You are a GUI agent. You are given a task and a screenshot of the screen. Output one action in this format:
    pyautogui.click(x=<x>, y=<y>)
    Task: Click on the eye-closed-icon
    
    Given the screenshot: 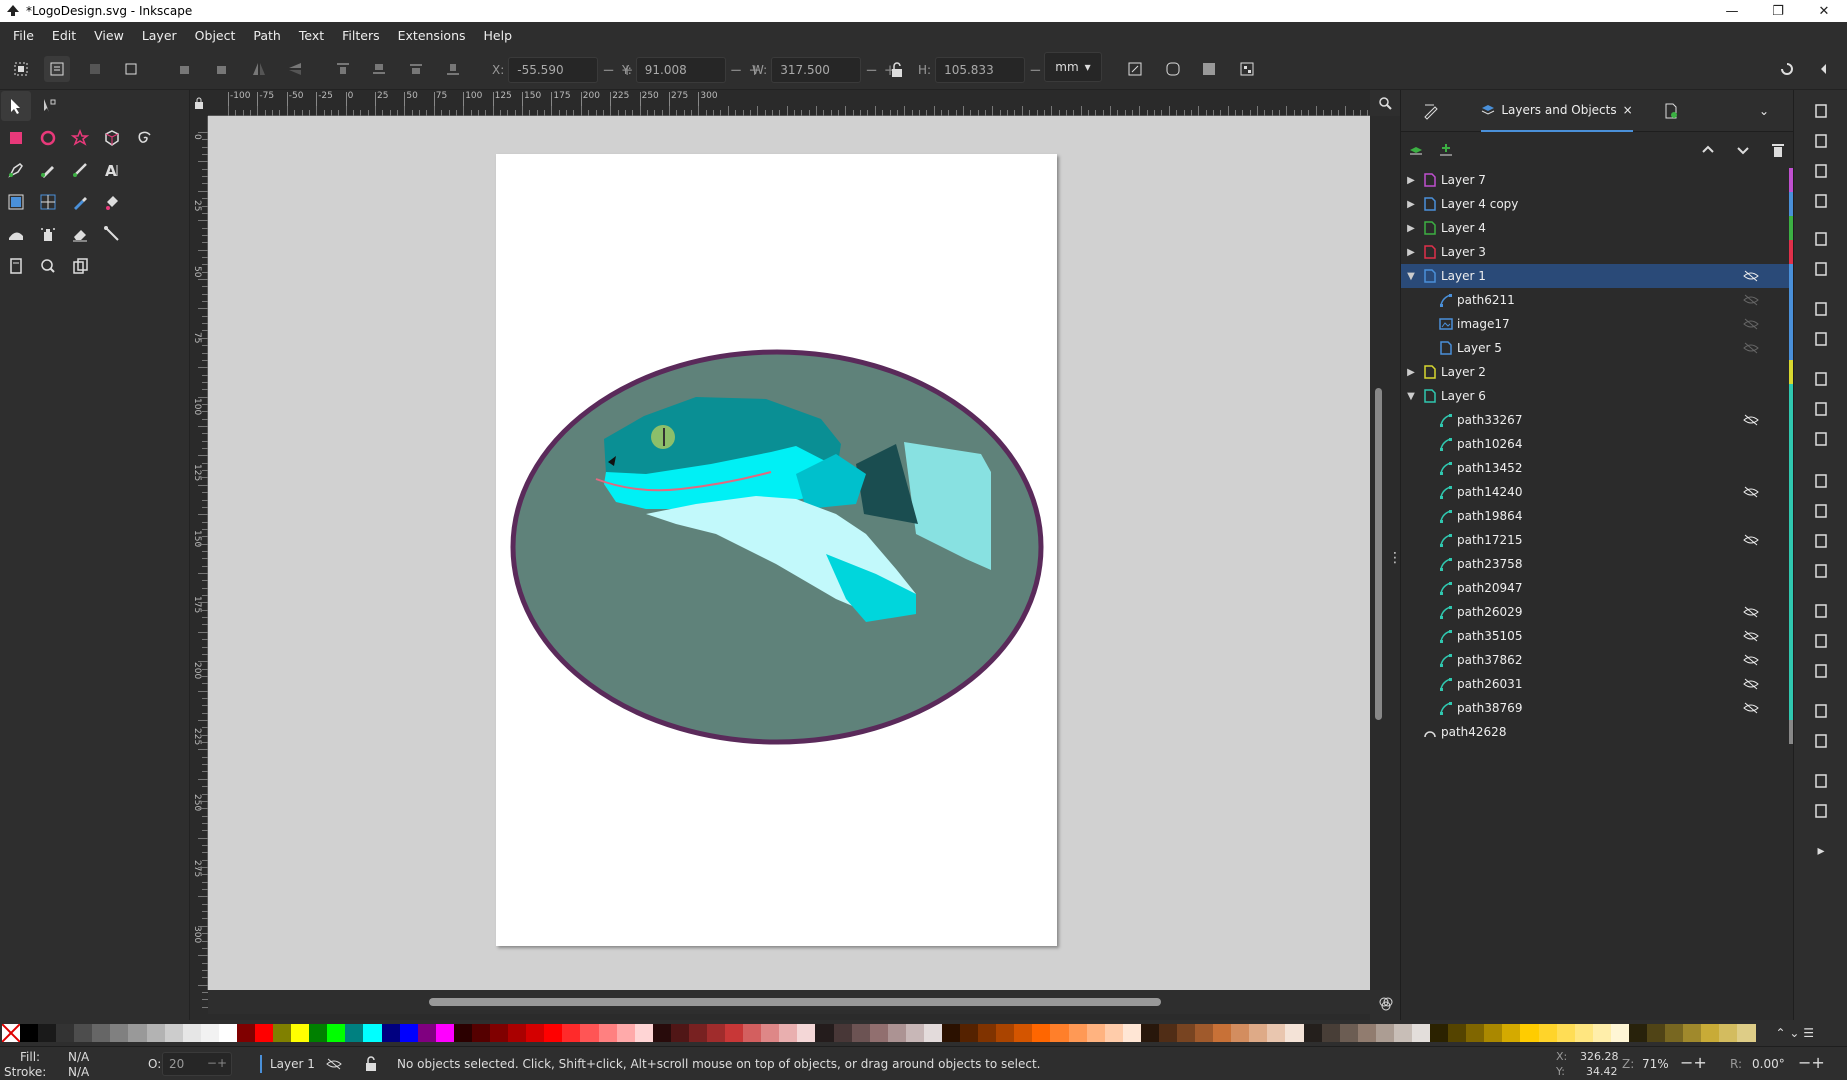 What is the action you would take?
    pyautogui.click(x=334, y=1064)
    